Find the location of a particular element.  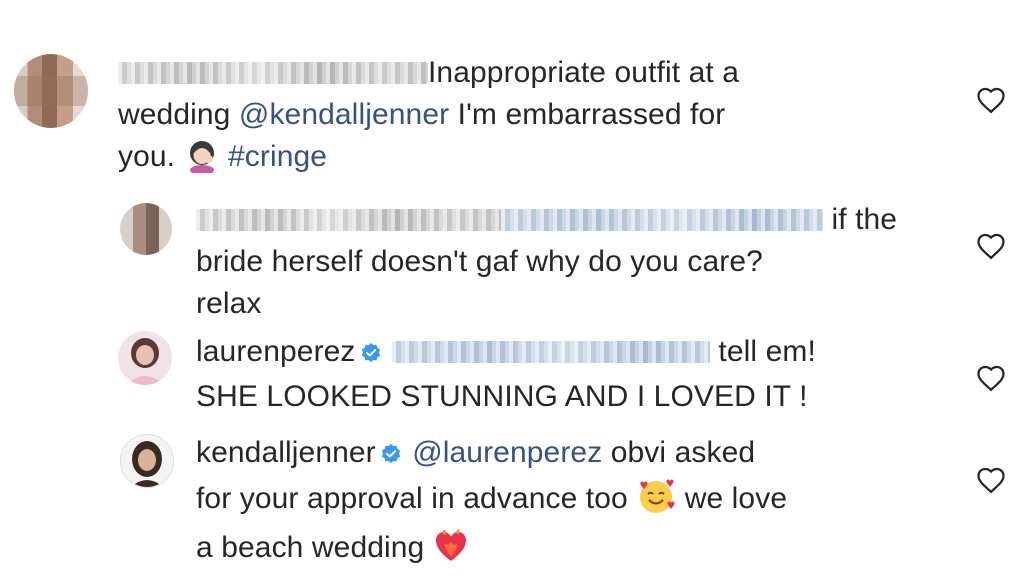

username-link: laurenperez is located at coordinates (276, 351).